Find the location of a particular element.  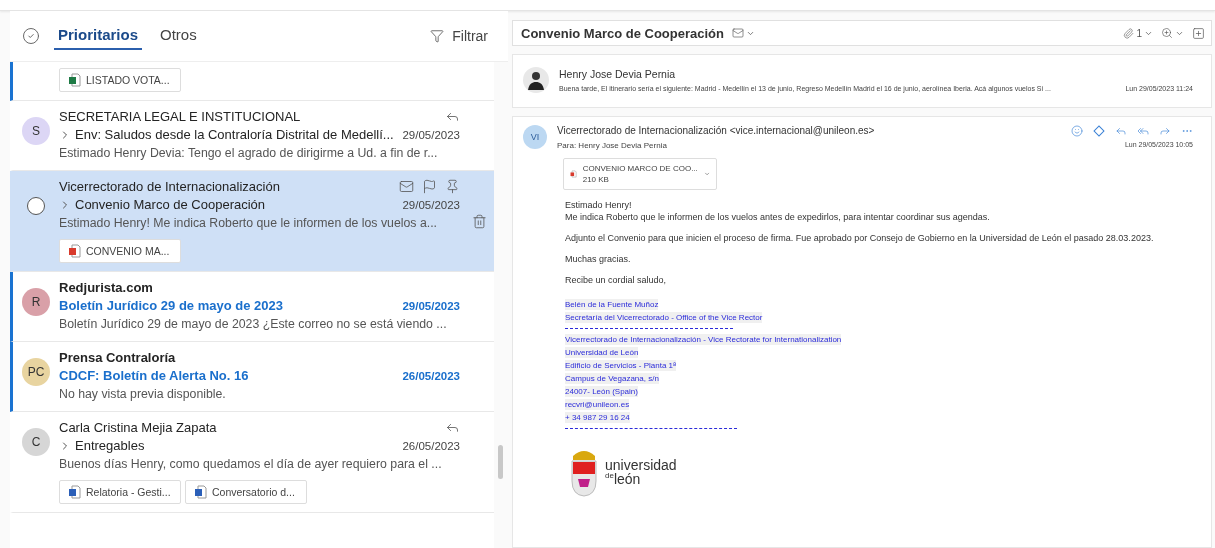

email-link: recvri@unileon.es is located at coordinates (597, 404).